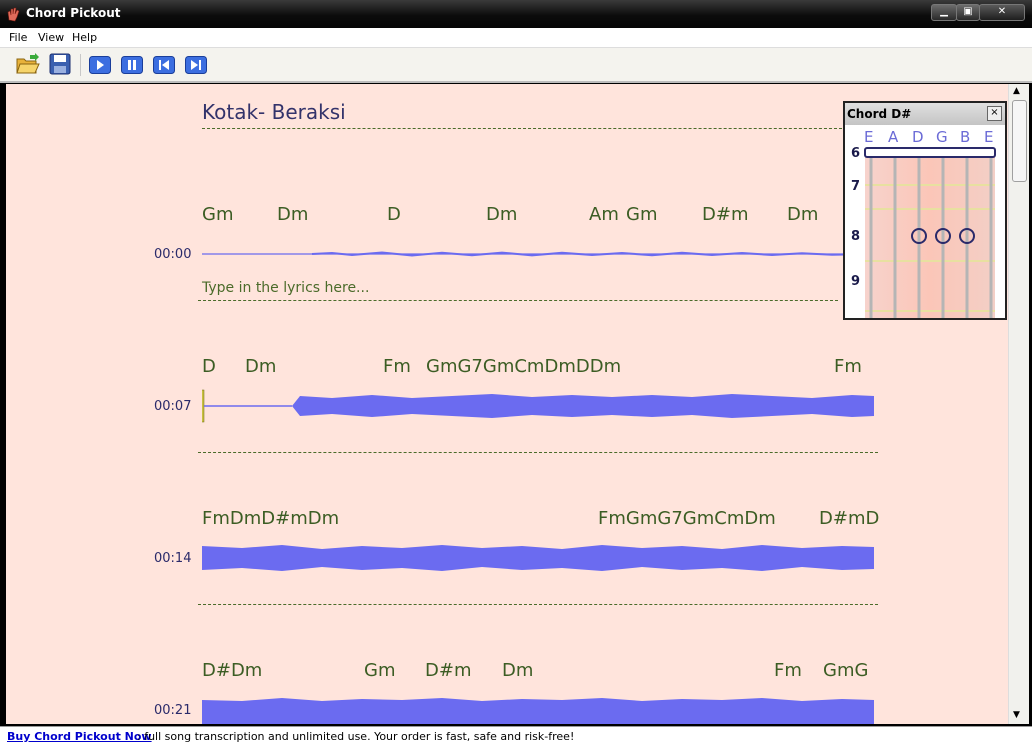  What do you see at coordinates (28, 64) in the screenshot?
I see `open-icon` at bounding box center [28, 64].